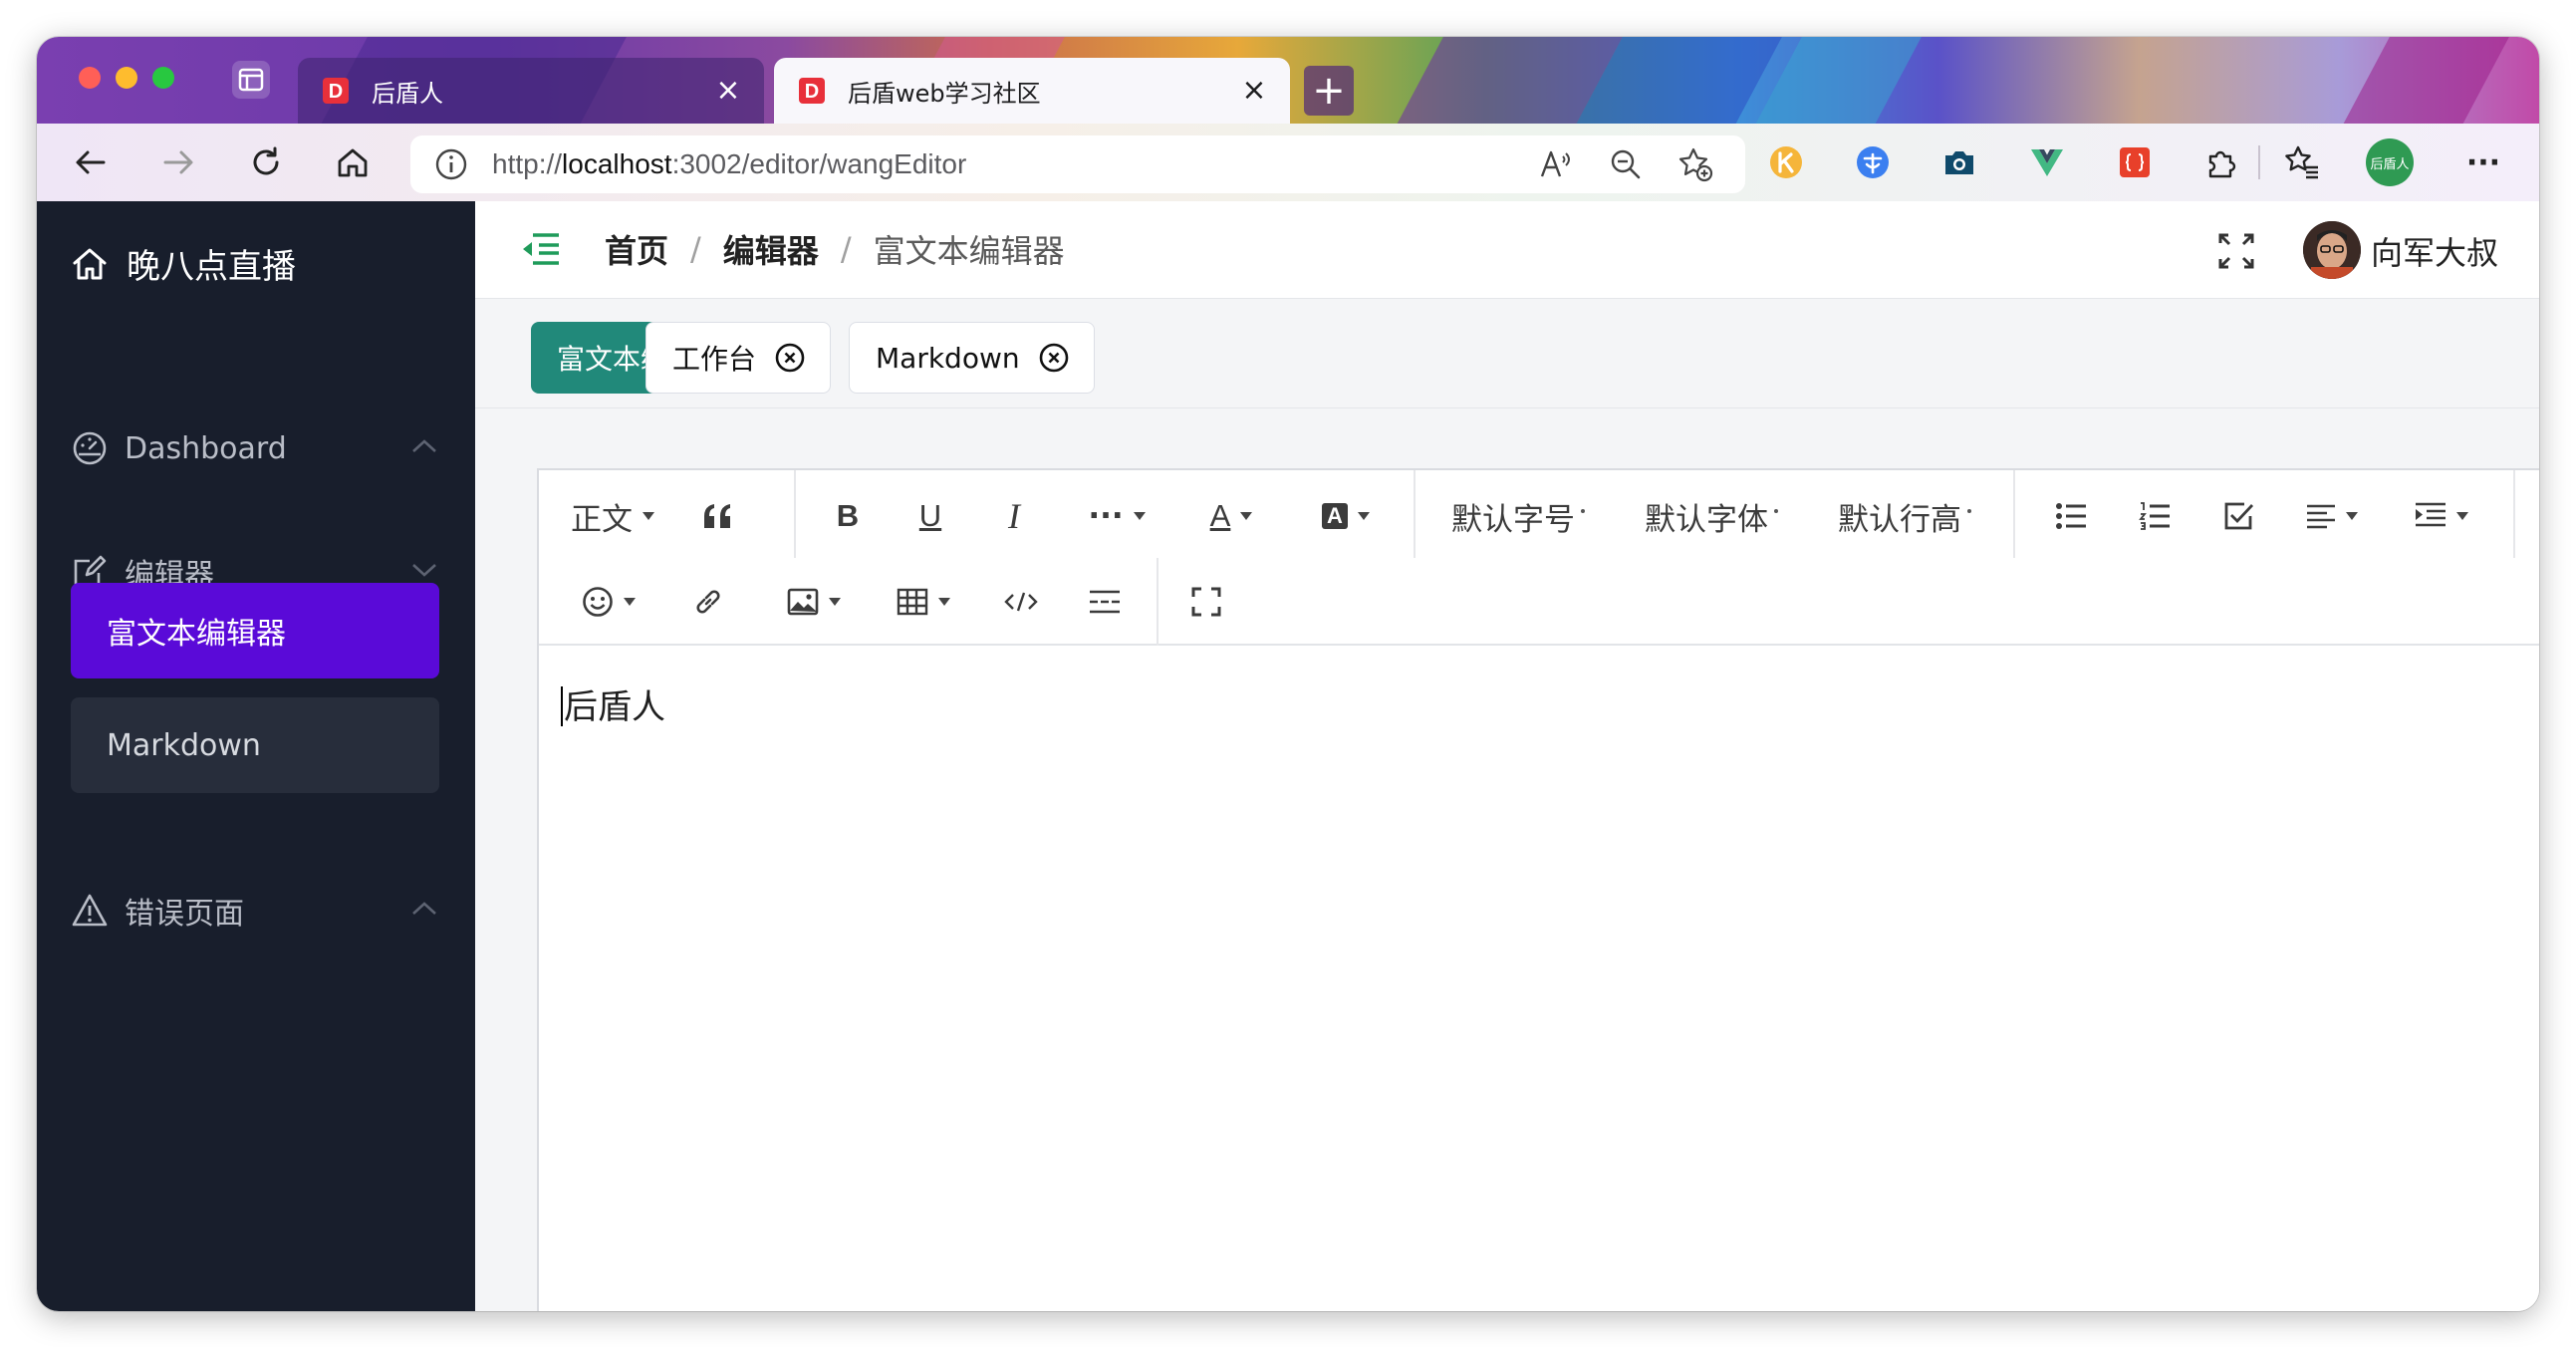 The height and width of the screenshot is (1347, 2576). What do you see at coordinates (407, 93) in the screenshot?
I see `tab-title: 后盾人` at bounding box center [407, 93].